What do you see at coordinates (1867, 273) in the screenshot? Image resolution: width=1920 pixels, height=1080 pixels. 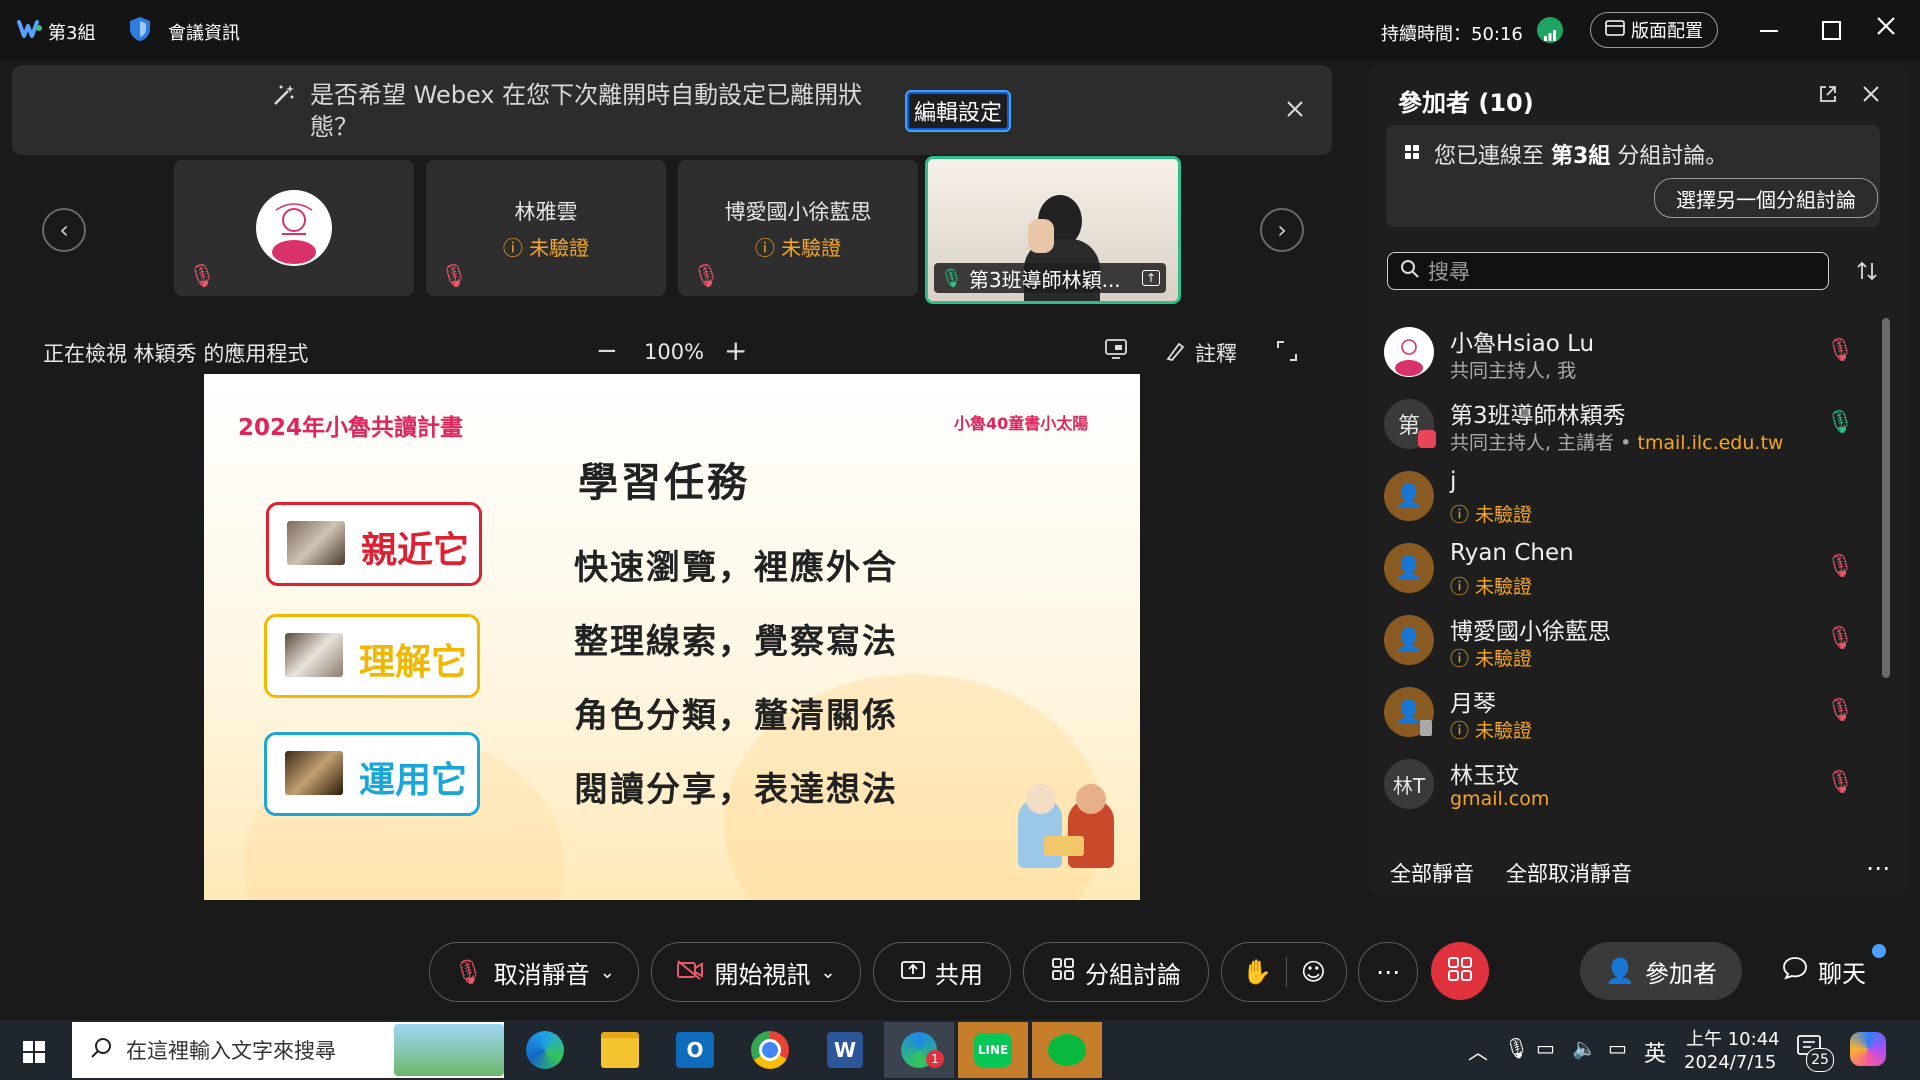 I see `sort-icon` at bounding box center [1867, 273].